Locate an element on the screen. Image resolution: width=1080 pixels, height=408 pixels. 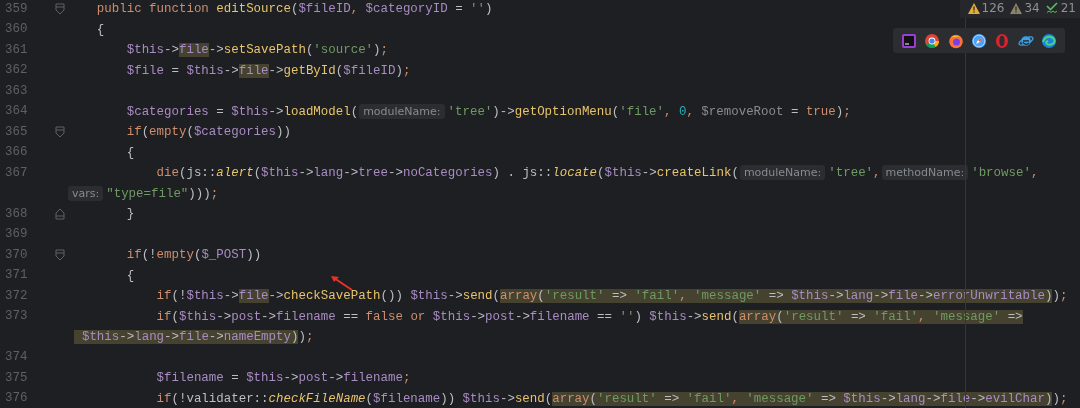
parameter-hint: methodName: is located at coordinates (925, 172).